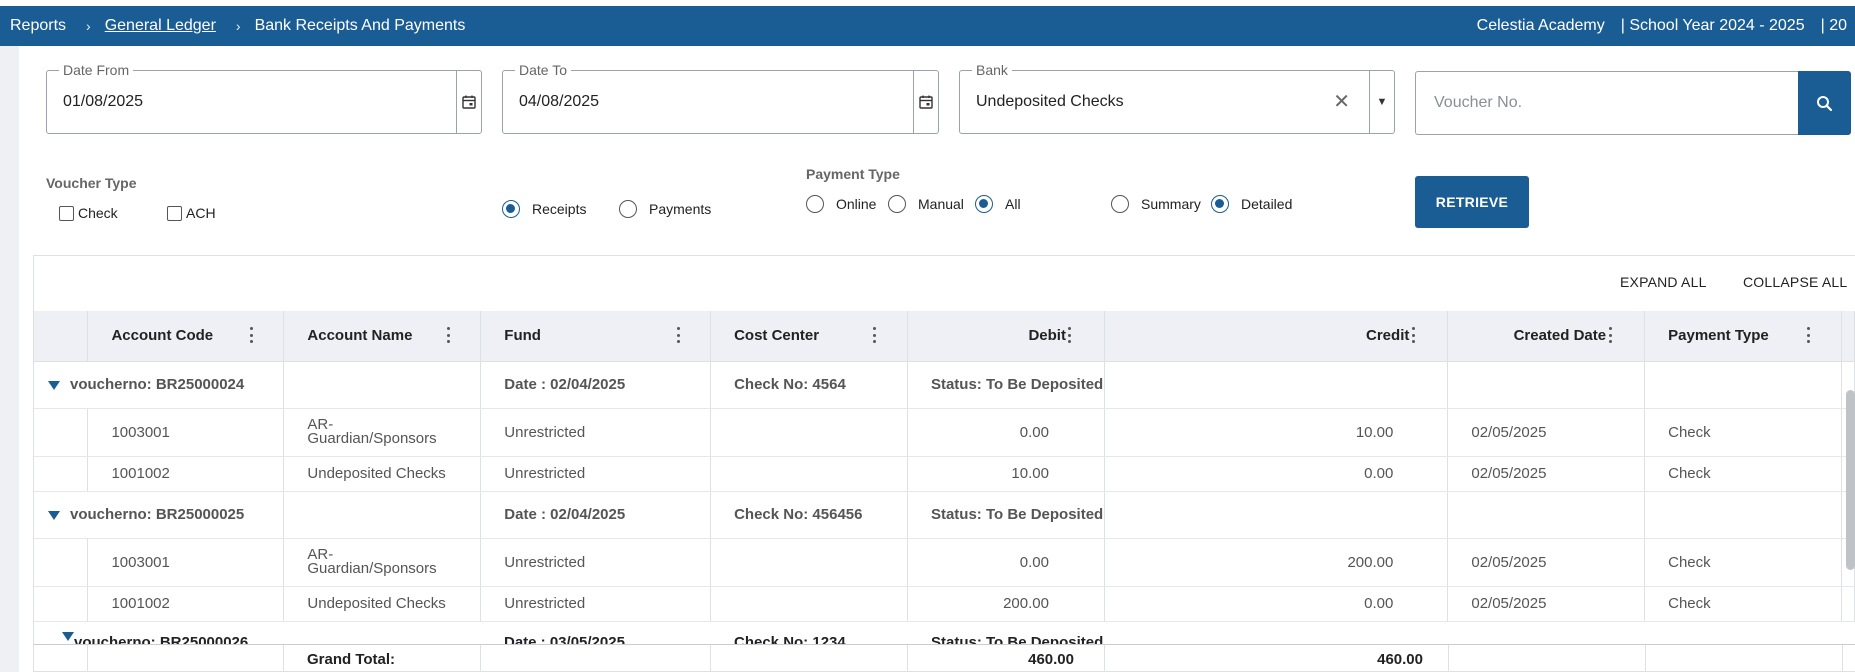  What do you see at coordinates (790, 384) in the screenshot?
I see `check-number: Check No: 4564` at bounding box center [790, 384].